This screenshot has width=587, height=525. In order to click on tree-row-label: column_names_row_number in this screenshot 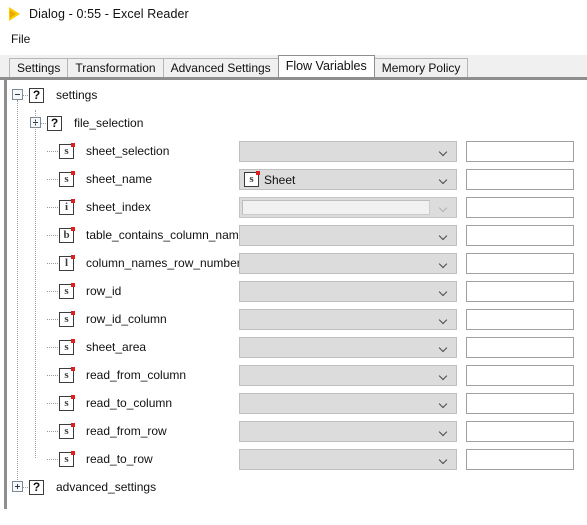, I will do `click(163, 263)`.